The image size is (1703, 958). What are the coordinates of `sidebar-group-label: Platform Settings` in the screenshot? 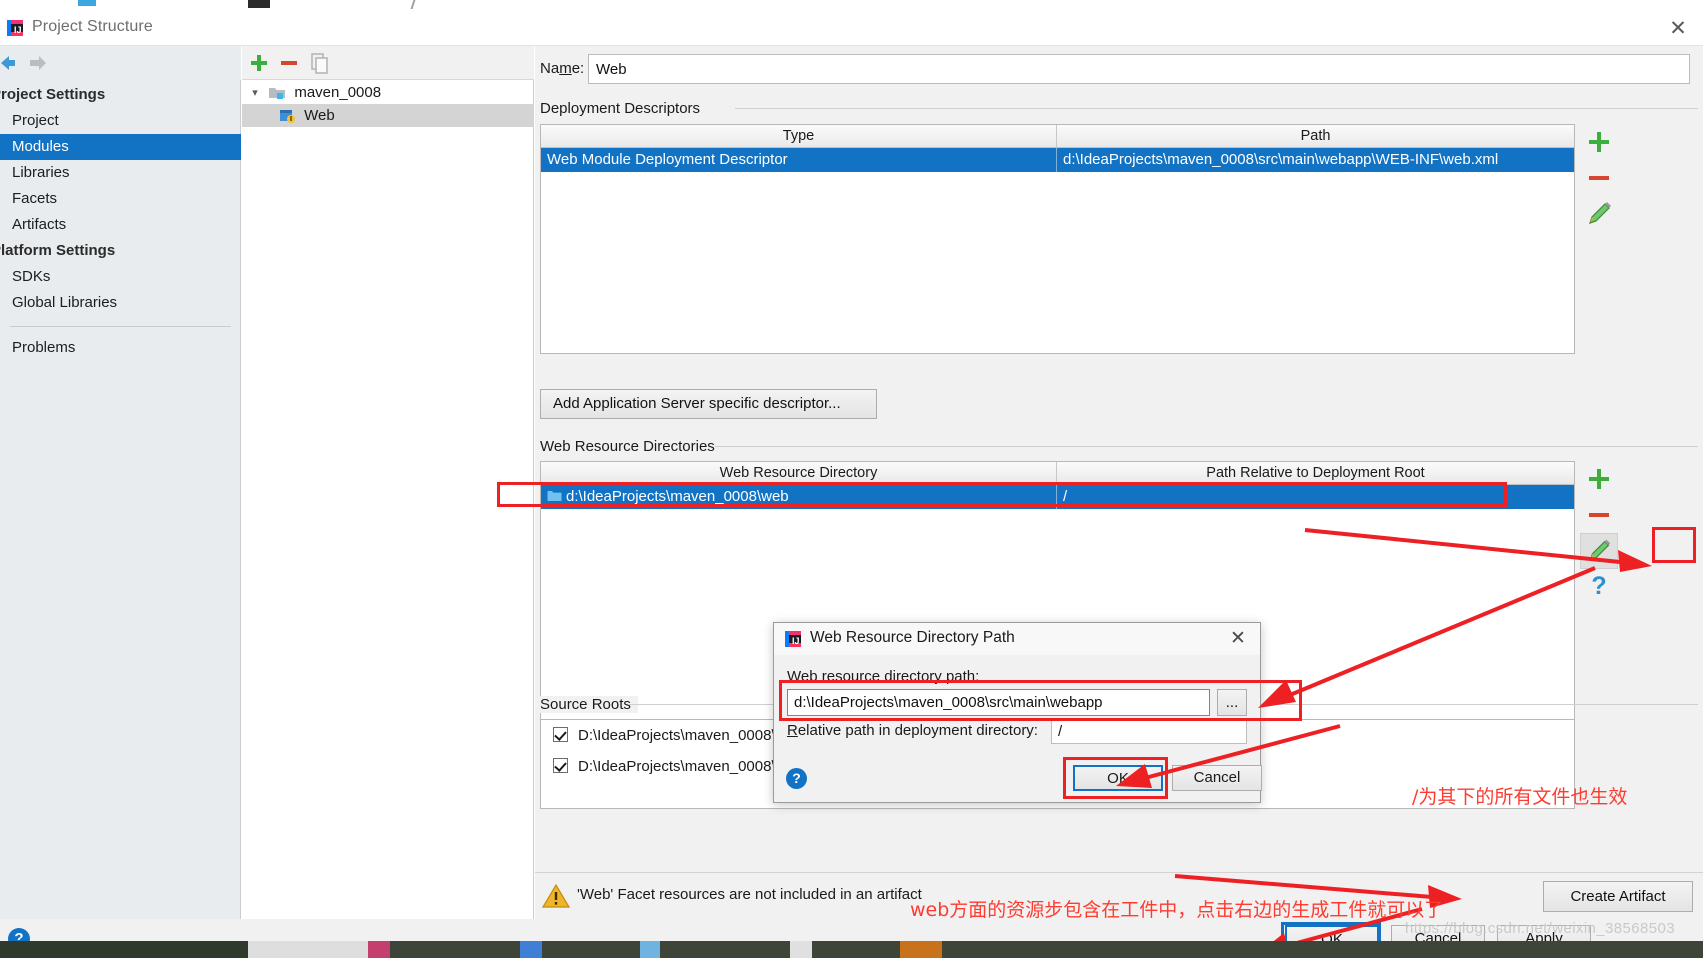 It's located at (58, 250).